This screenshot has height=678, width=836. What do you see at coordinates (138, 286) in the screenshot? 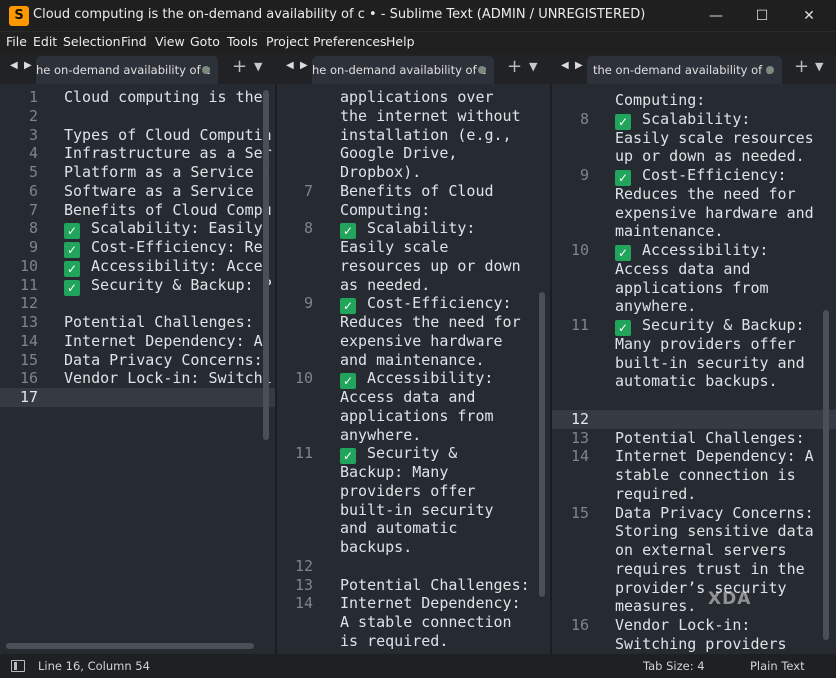
I see `code-line: 11 ✓ Security & Backup: P` at bounding box center [138, 286].